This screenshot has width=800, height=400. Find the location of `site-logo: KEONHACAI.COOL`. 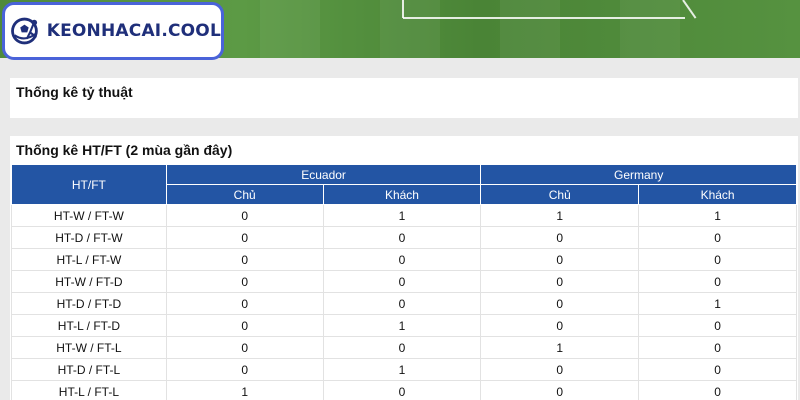

site-logo: KEONHACAI.COOL is located at coordinates (113, 31).